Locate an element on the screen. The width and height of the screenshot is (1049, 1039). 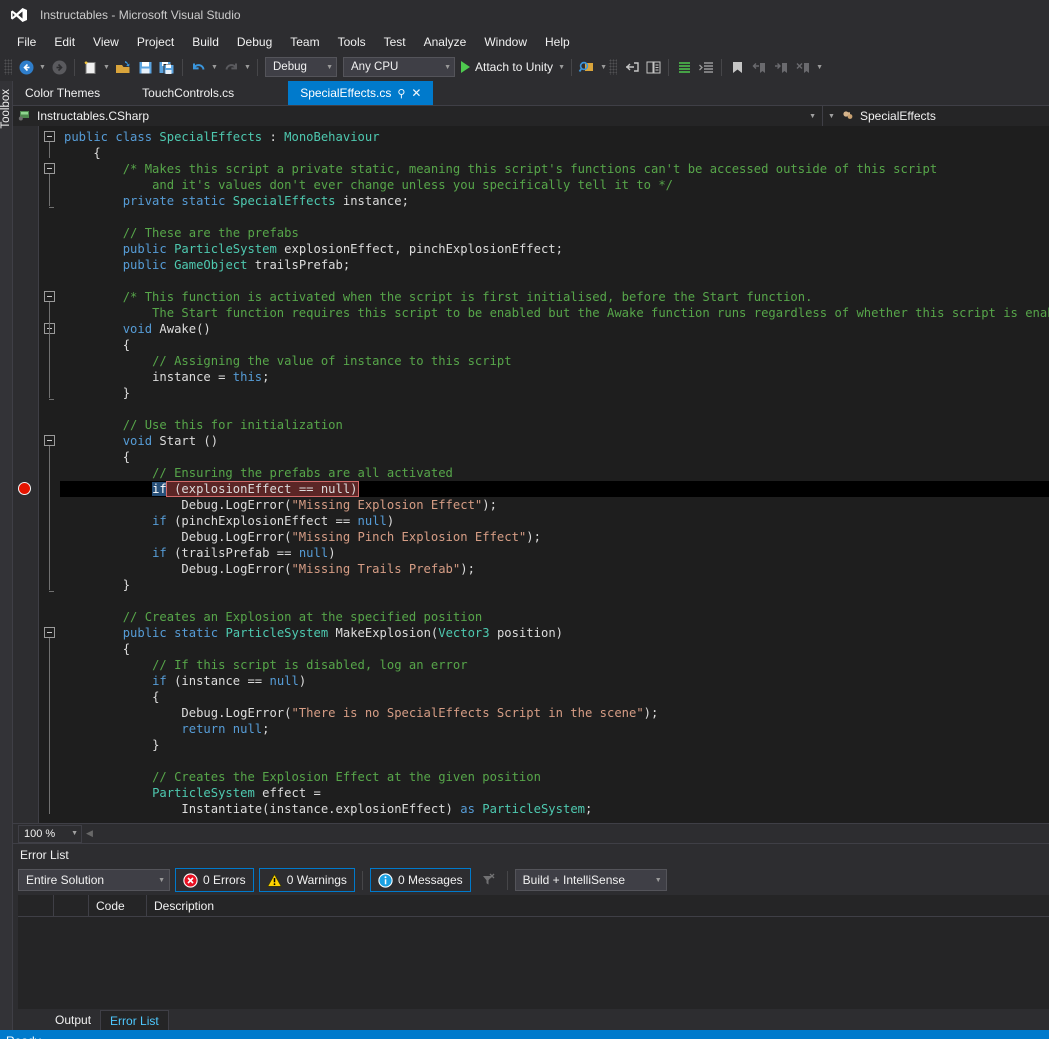
toolbar-overflow-icon: ▼ is located at coordinates (819, 67).